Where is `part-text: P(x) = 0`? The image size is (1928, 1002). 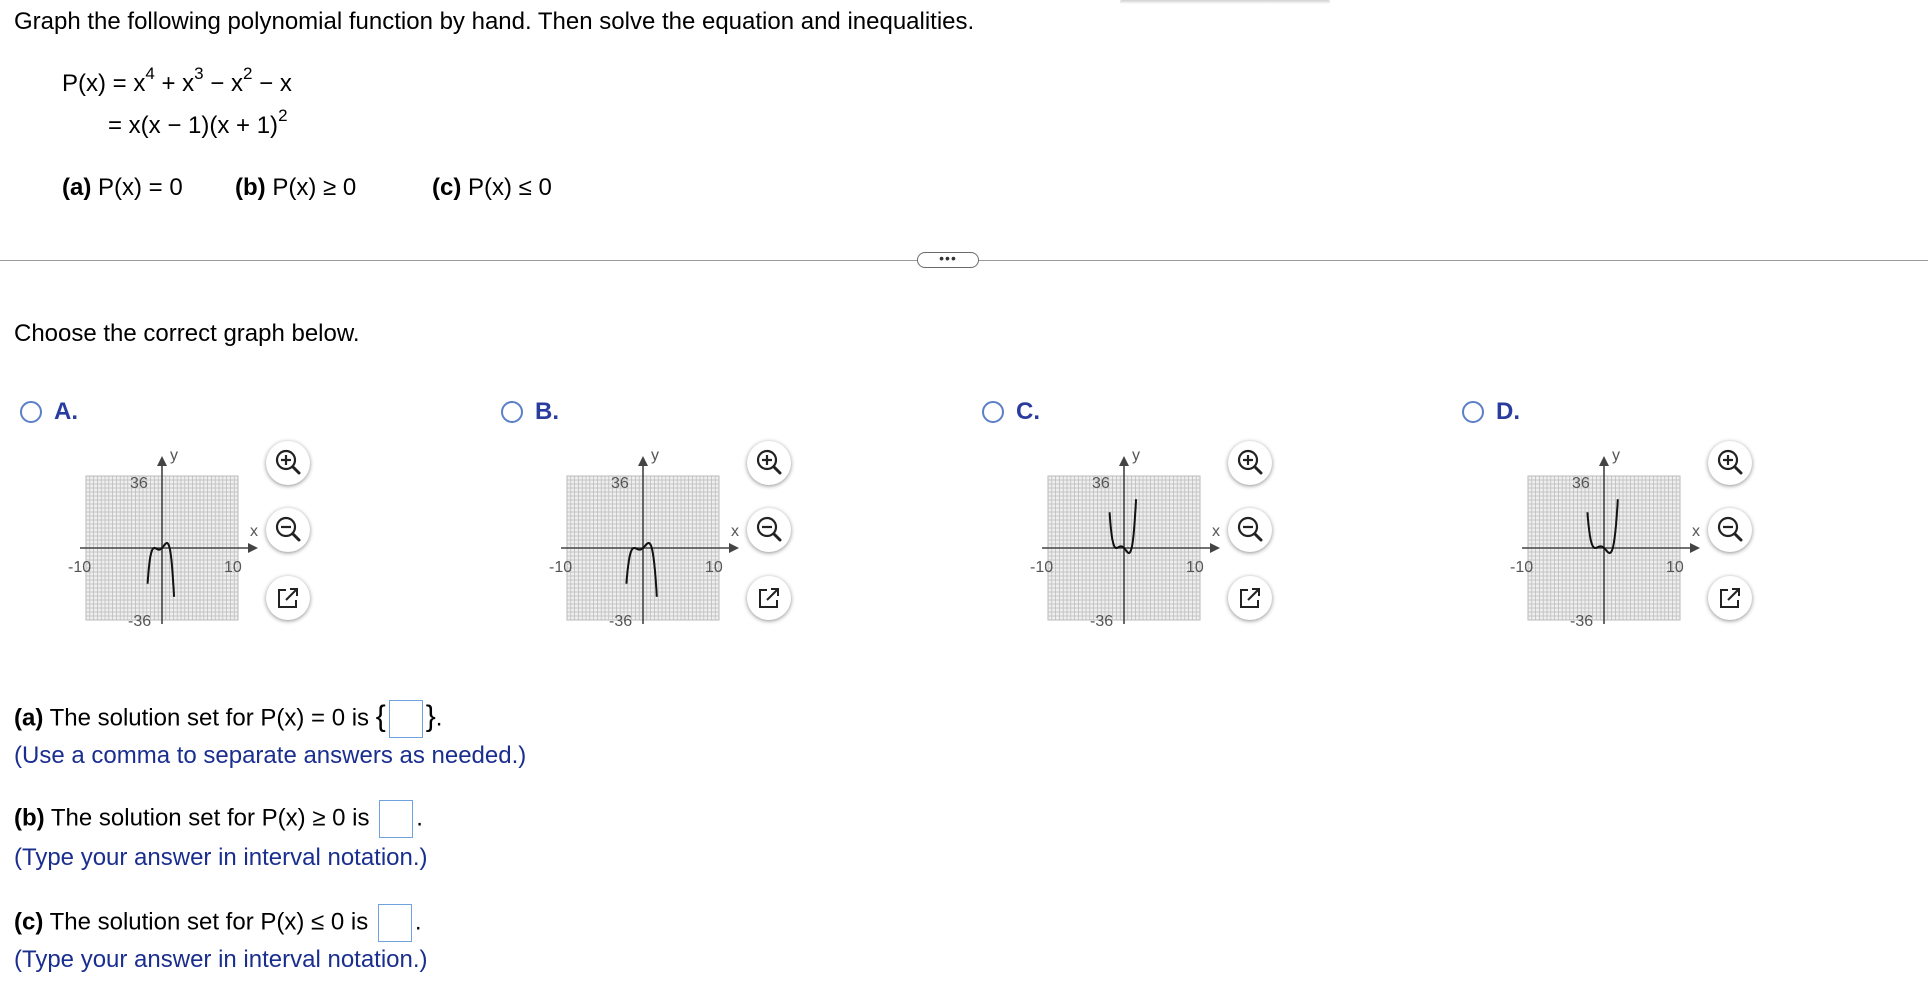 part-text: P(x) = 0 is located at coordinates (137, 187).